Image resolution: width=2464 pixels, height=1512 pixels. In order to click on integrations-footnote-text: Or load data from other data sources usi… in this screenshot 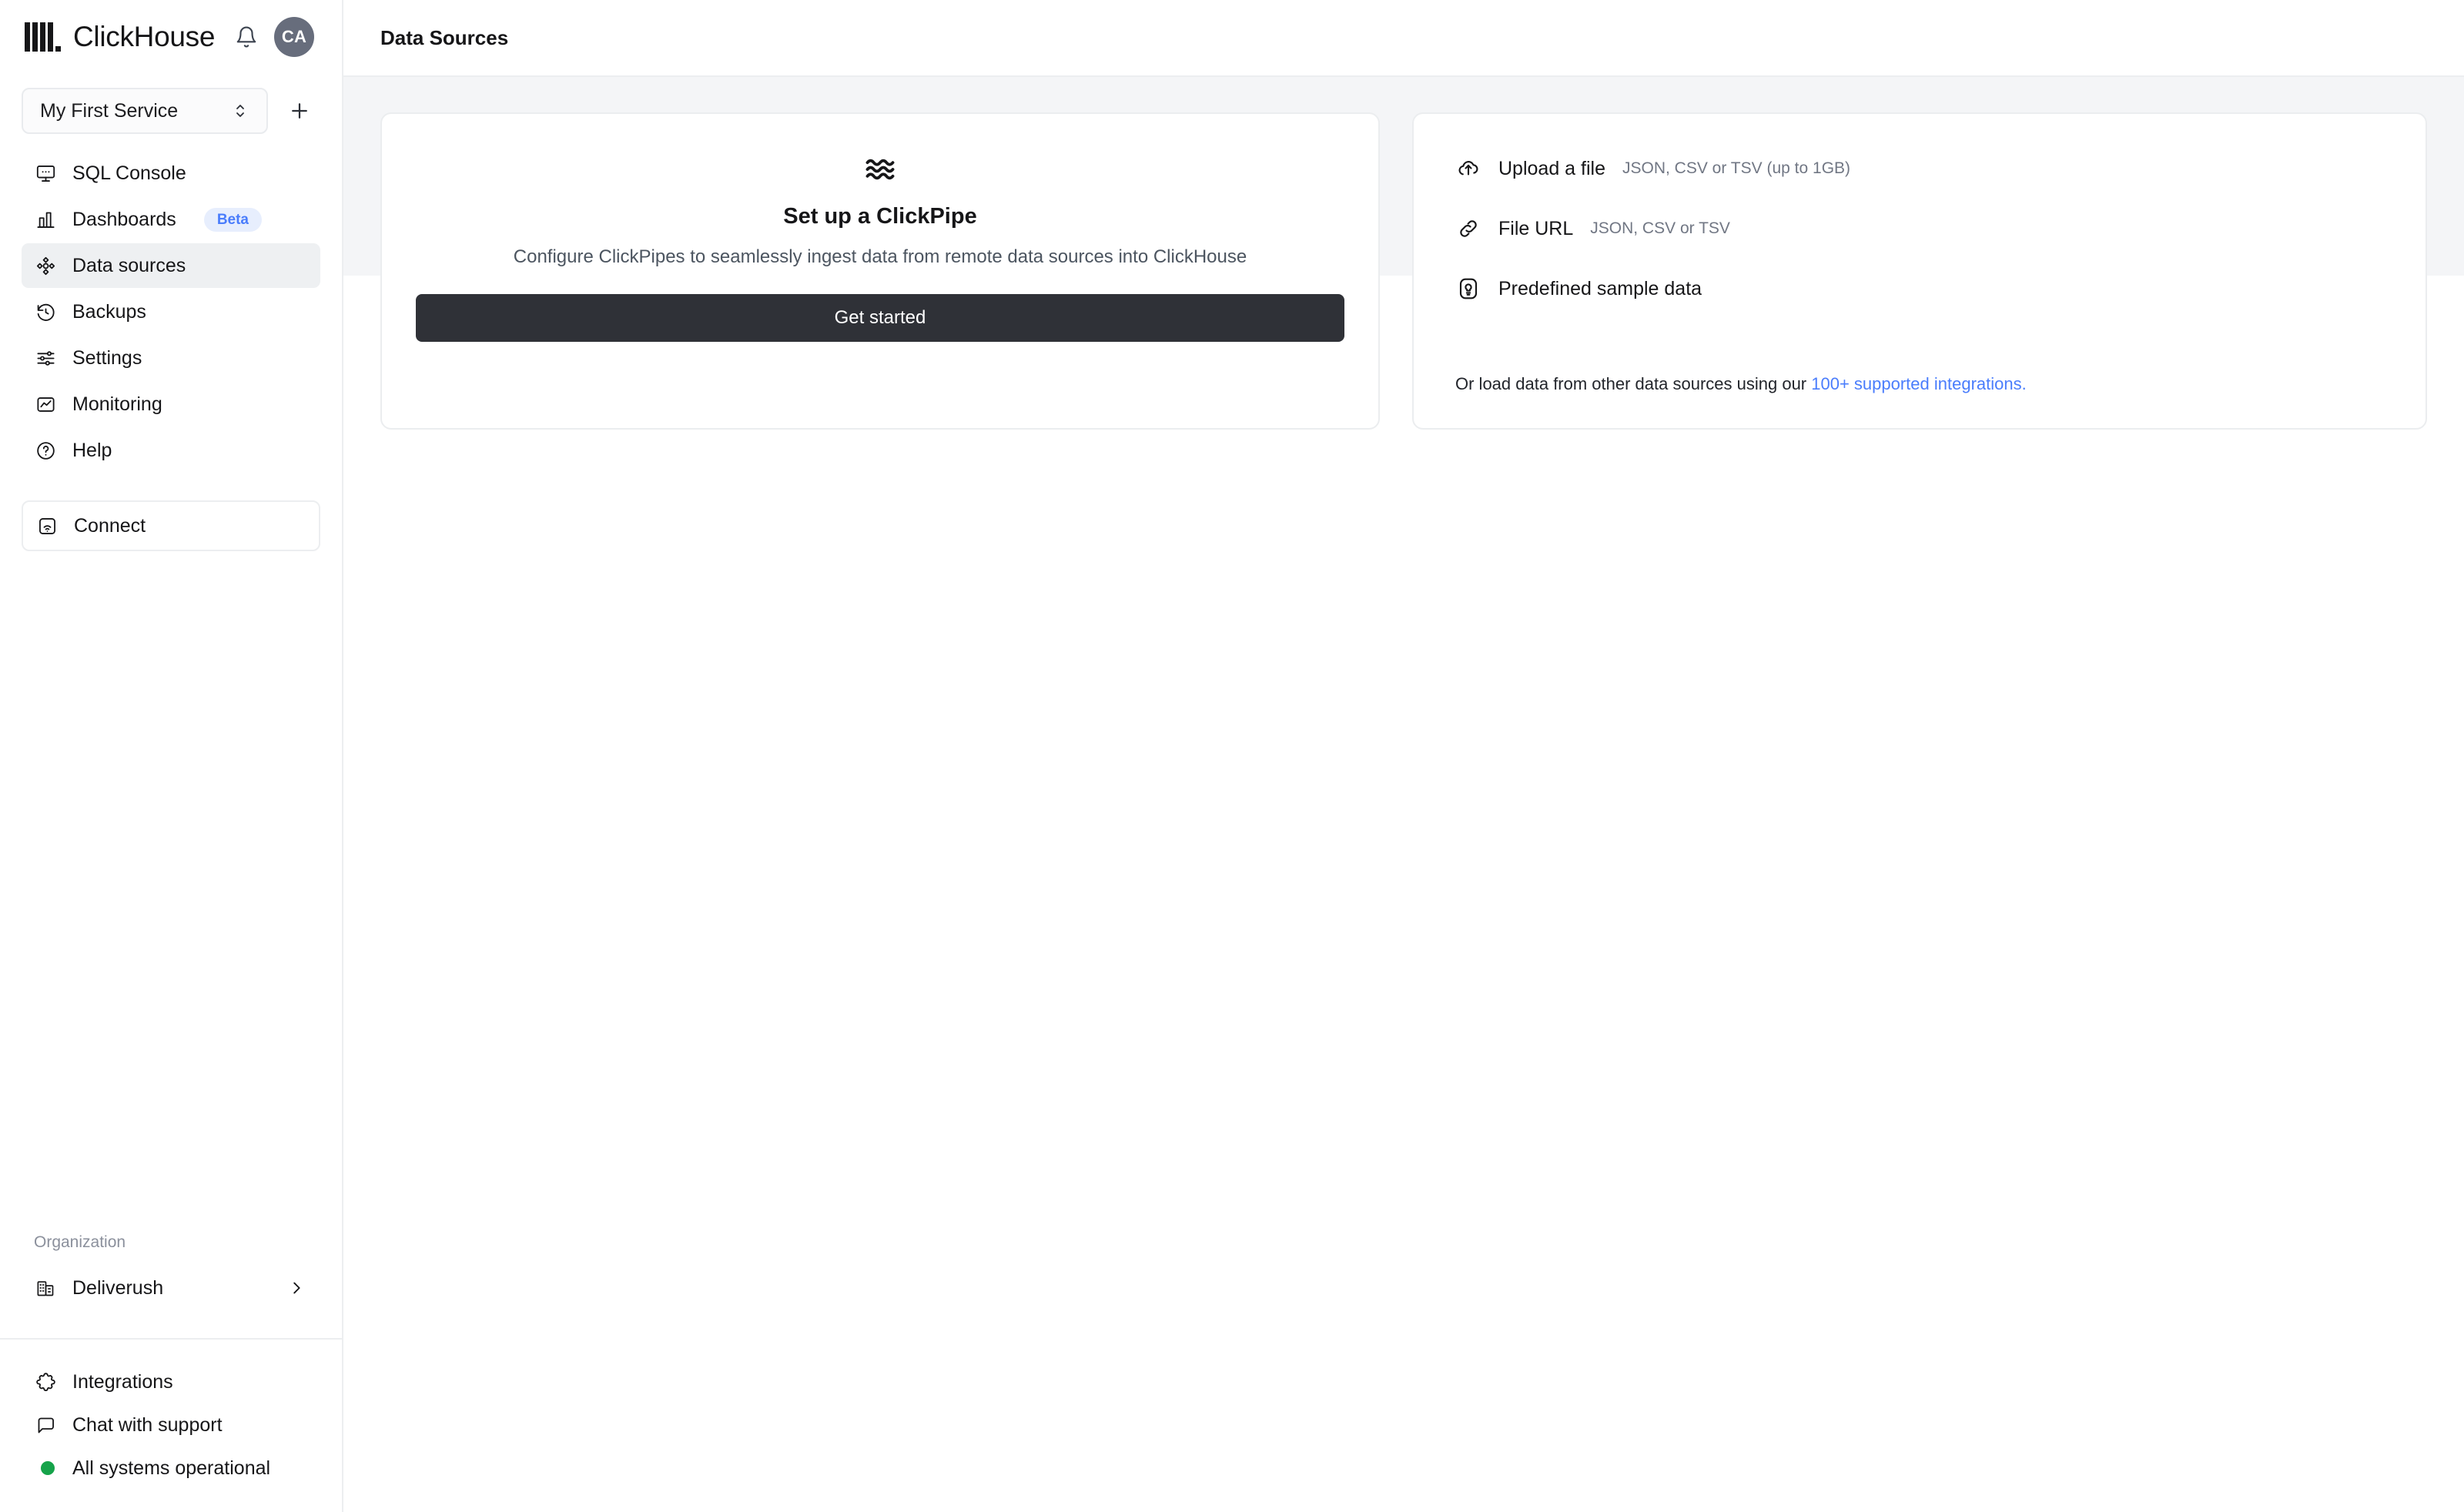, I will do `click(1634, 383)`.